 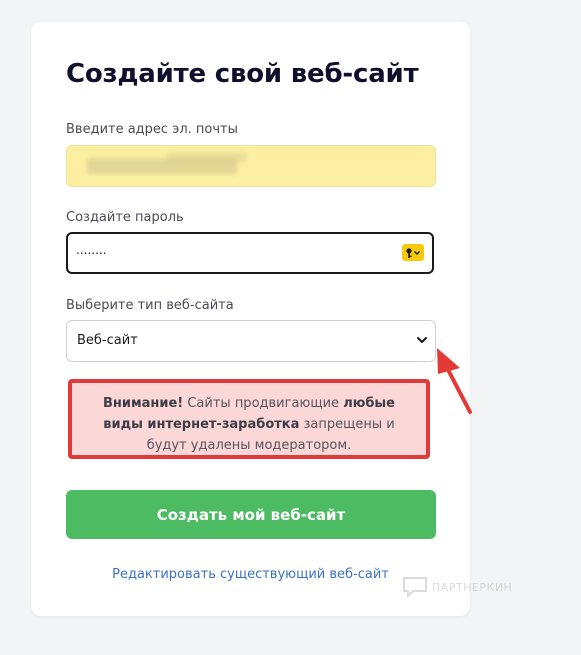 What do you see at coordinates (107, 340) in the screenshot?
I see `site-type-value: Веб-сайт` at bounding box center [107, 340].